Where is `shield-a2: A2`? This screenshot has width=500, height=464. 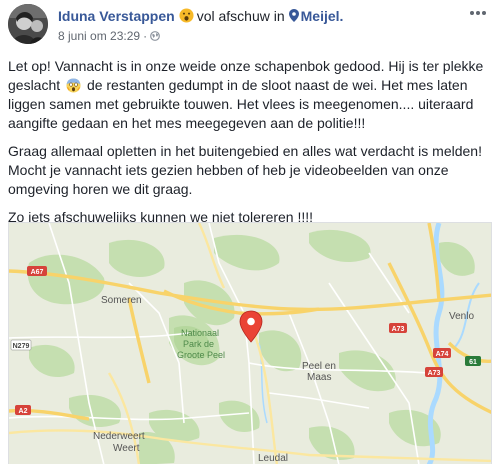
shield-a2: A2 is located at coordinates (23, 411).